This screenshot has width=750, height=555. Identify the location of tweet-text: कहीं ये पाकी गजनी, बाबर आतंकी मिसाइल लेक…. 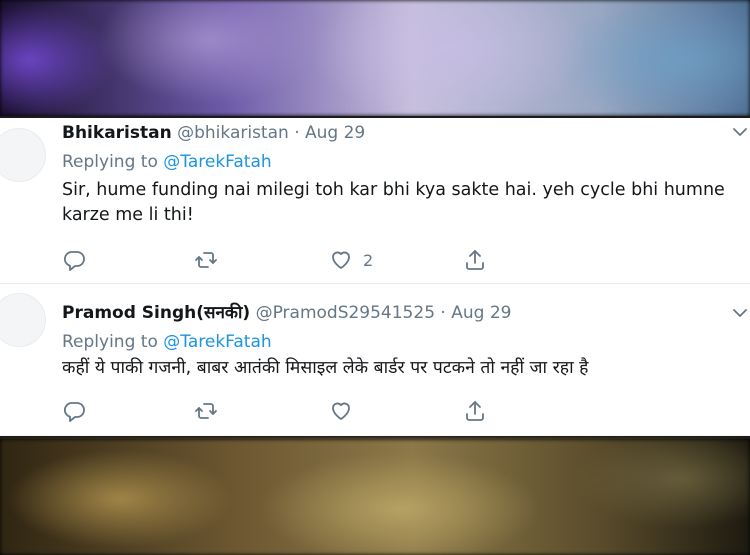
(325, 368).